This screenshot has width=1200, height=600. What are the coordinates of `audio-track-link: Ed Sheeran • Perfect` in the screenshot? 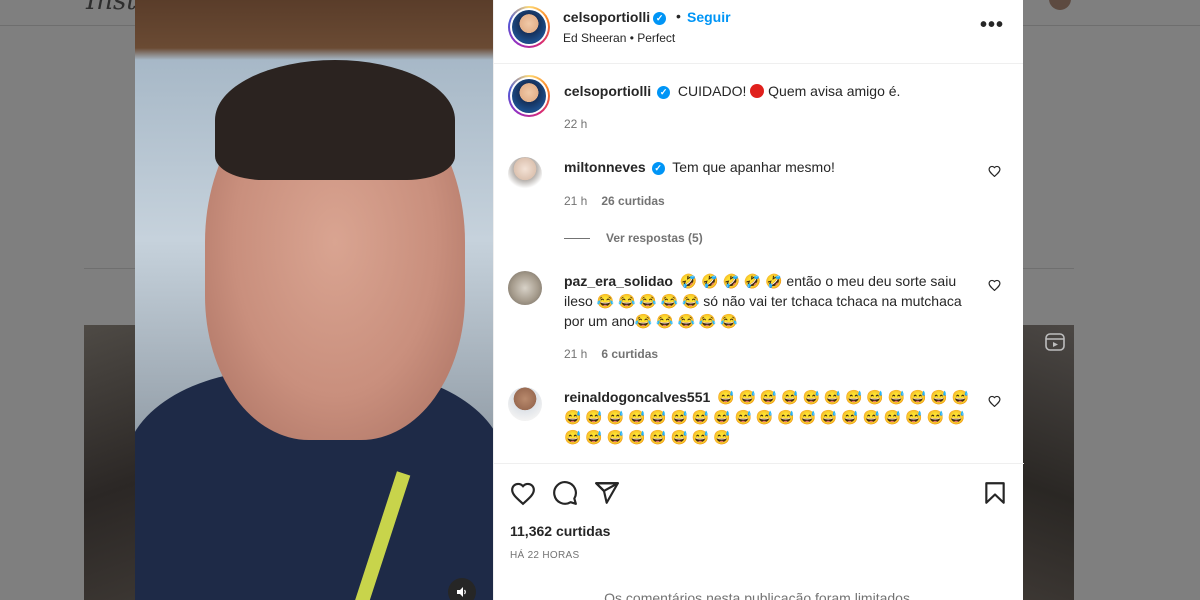 It's located at (619, 38).